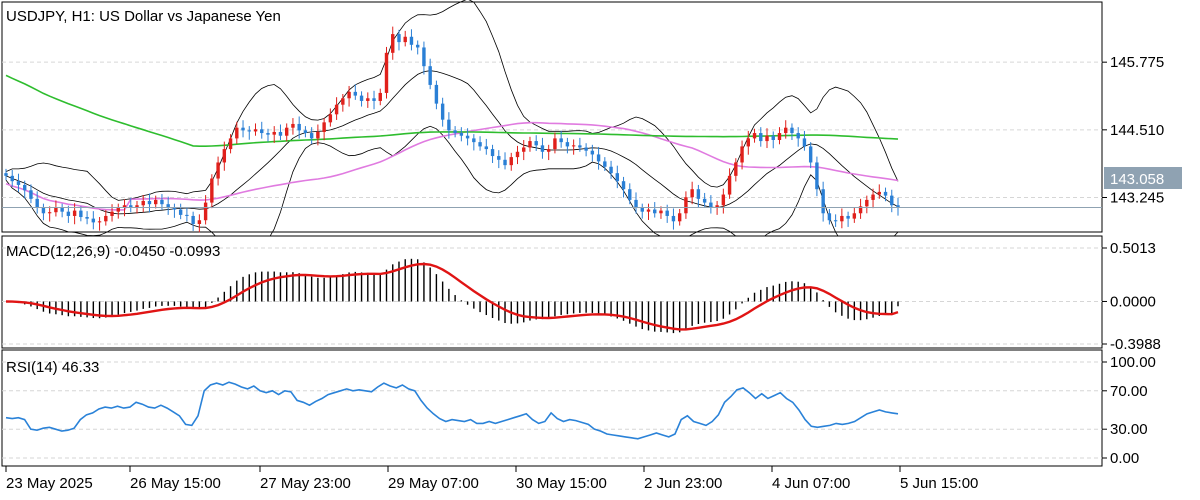 This screenshot has width=1200, height=500. I want to click on price-tick-label: 143.245, so click(1137, 198).